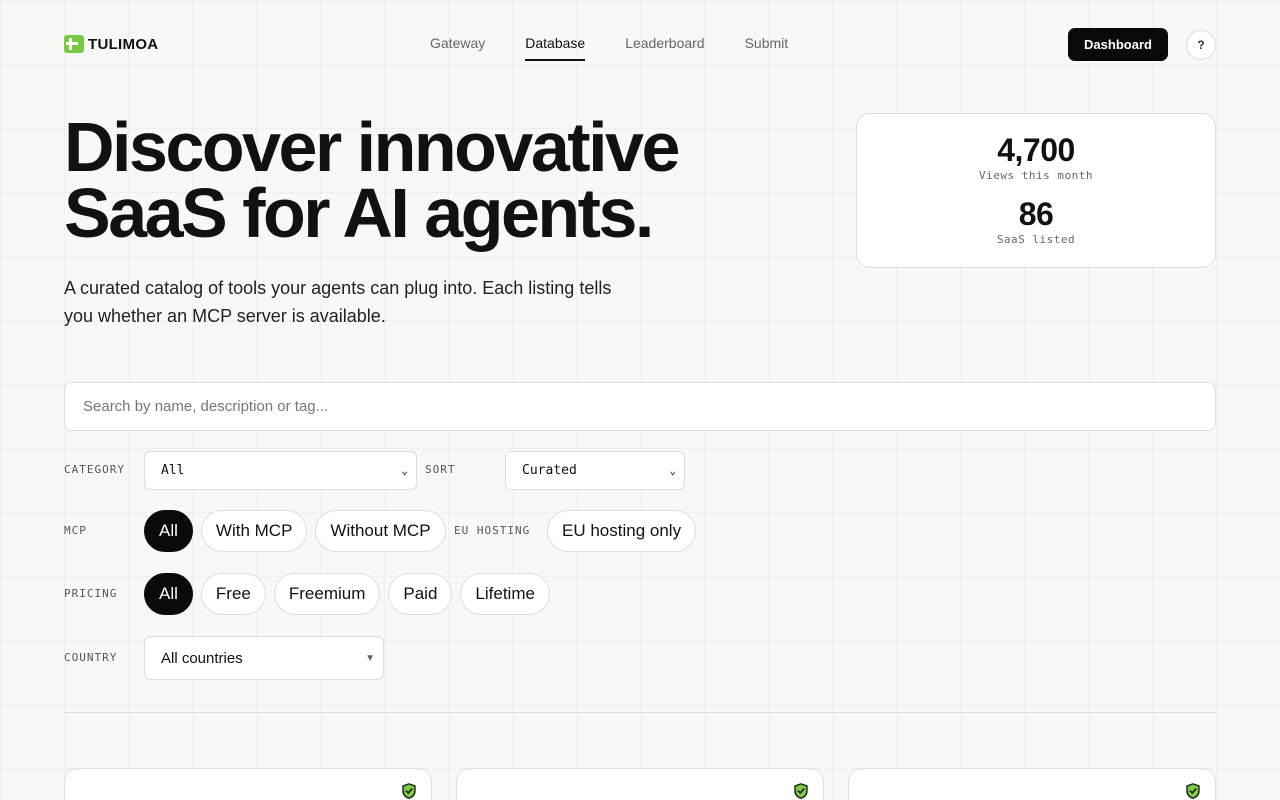  Describe the element at coordinates (123, 44) in the screenshot. I see `brand-name: TULIMOA` at that location.